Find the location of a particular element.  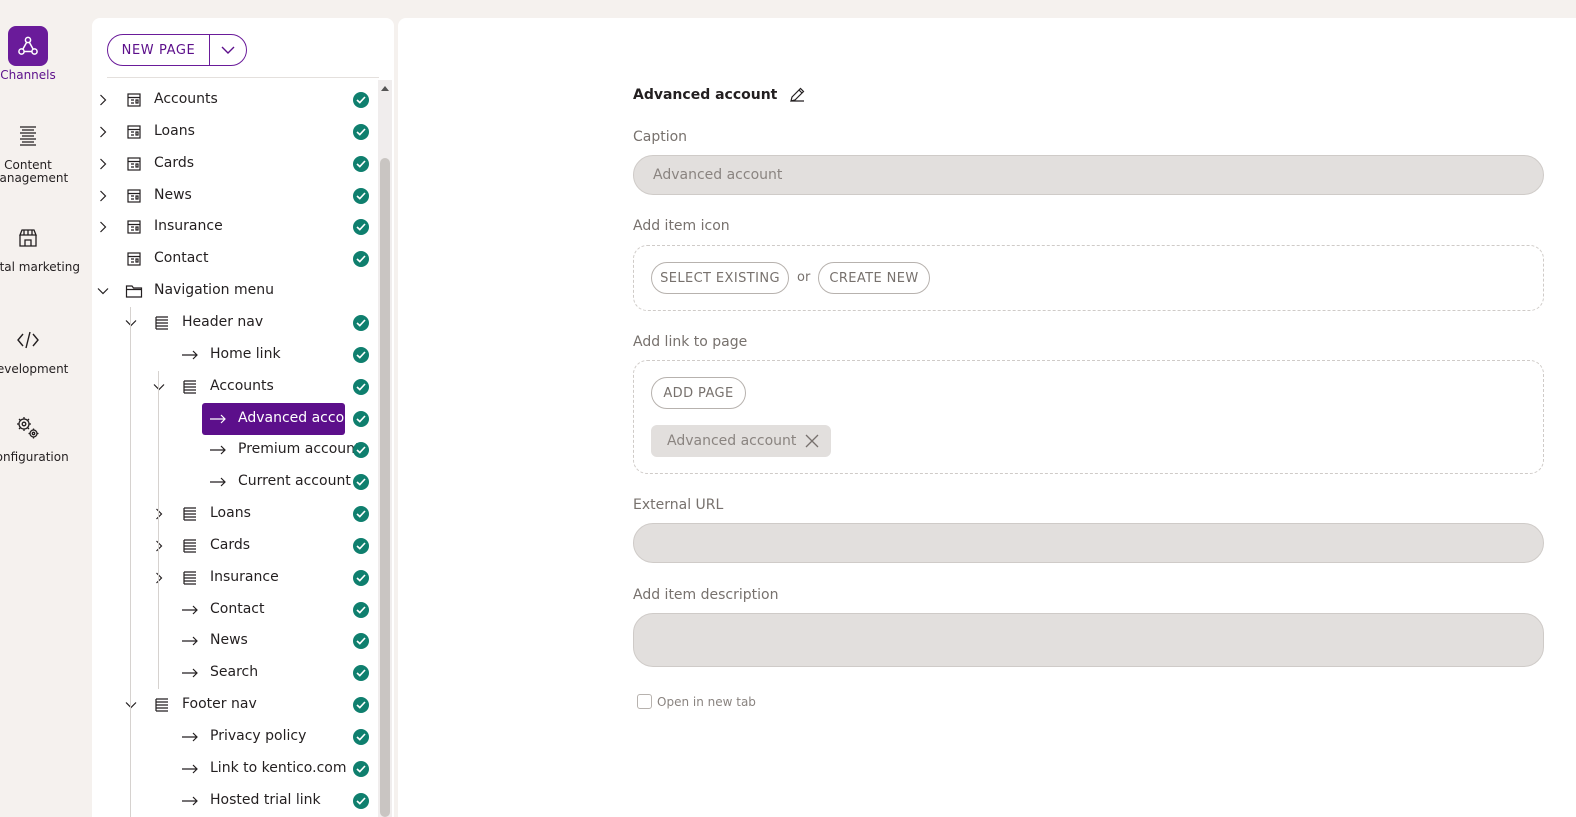

tree-item-privacy-policy: Privacy policy is located at coordinates (235, 737).